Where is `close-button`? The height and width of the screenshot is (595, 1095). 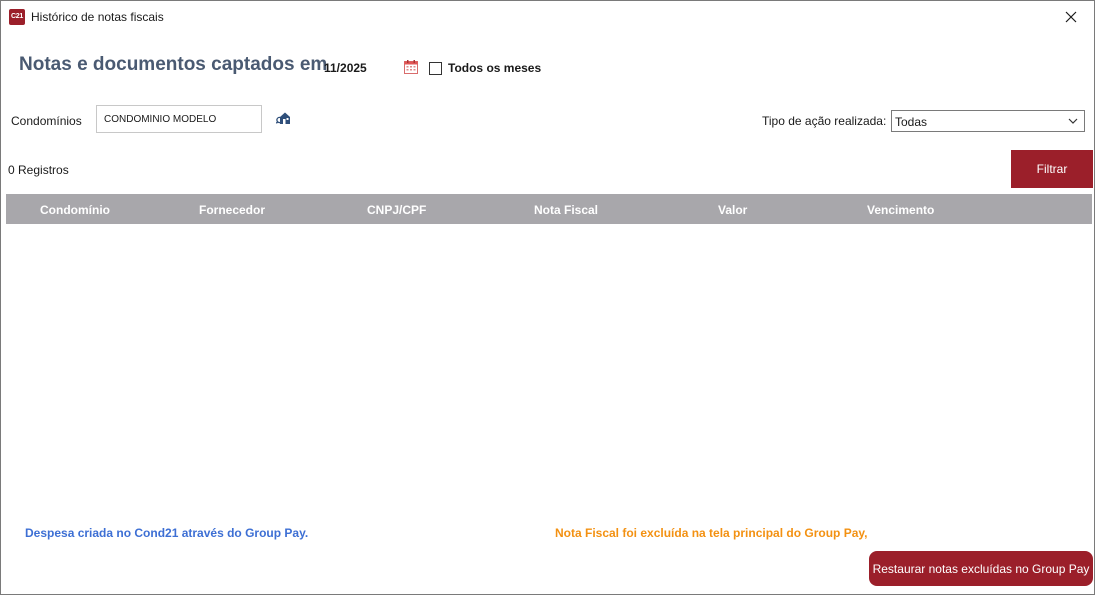 close-button is located at coordinates (1071, 17).